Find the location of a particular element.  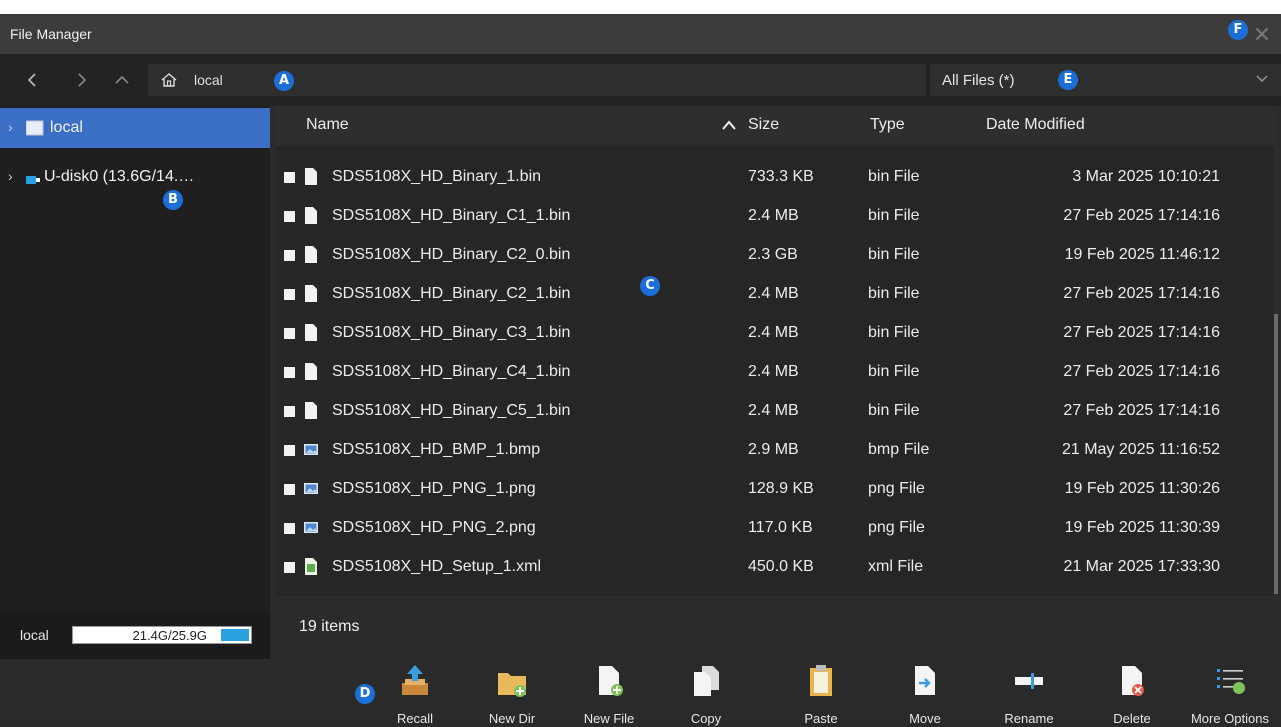

back-button is located at coordinates (32, 80).